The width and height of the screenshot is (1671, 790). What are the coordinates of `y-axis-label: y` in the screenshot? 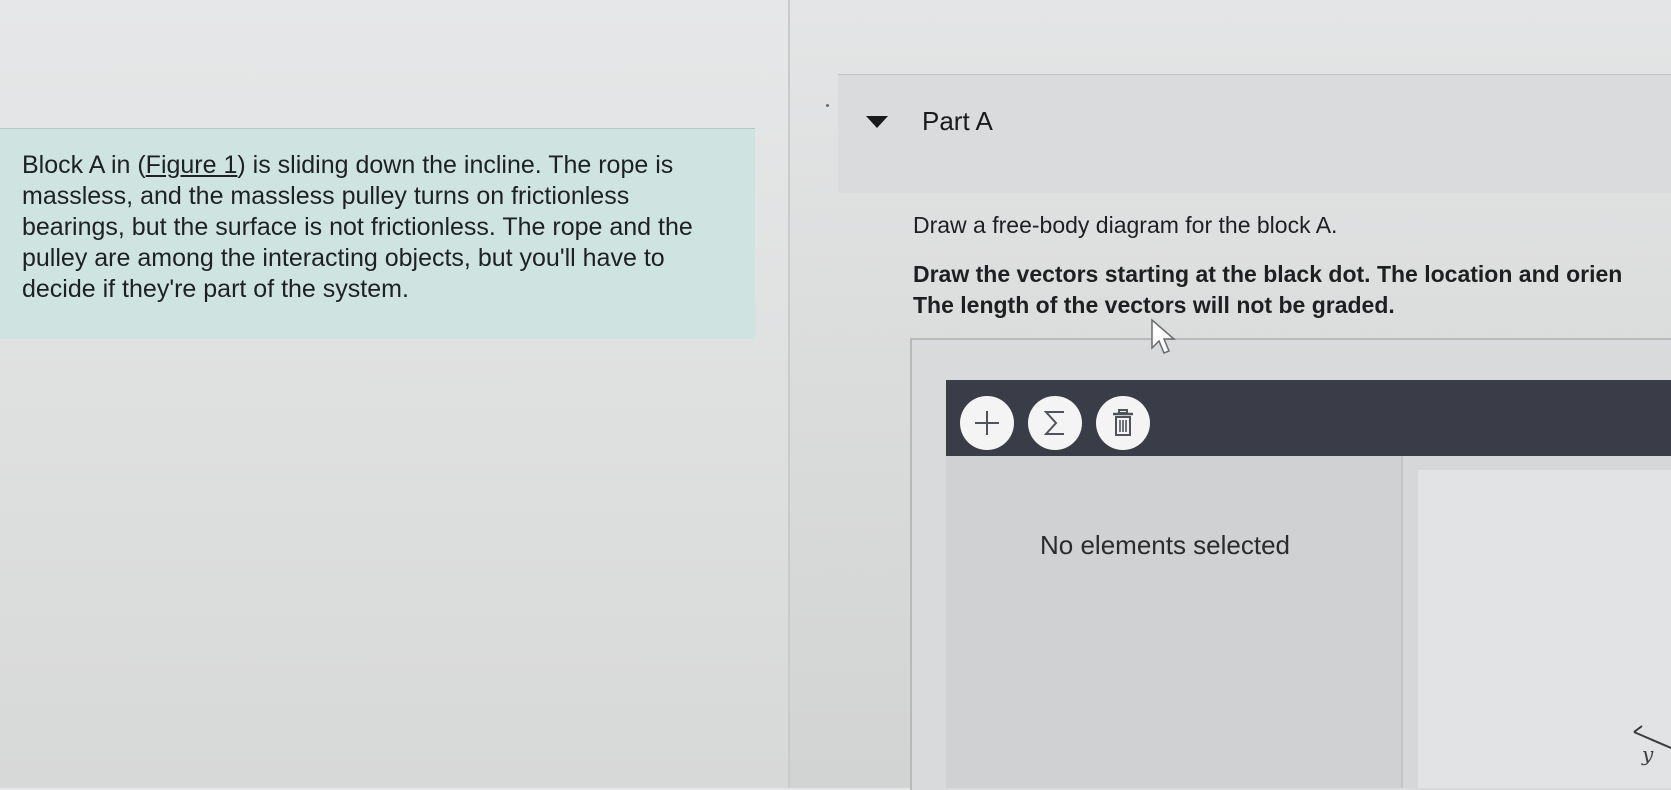 It's located at (1648, 754).